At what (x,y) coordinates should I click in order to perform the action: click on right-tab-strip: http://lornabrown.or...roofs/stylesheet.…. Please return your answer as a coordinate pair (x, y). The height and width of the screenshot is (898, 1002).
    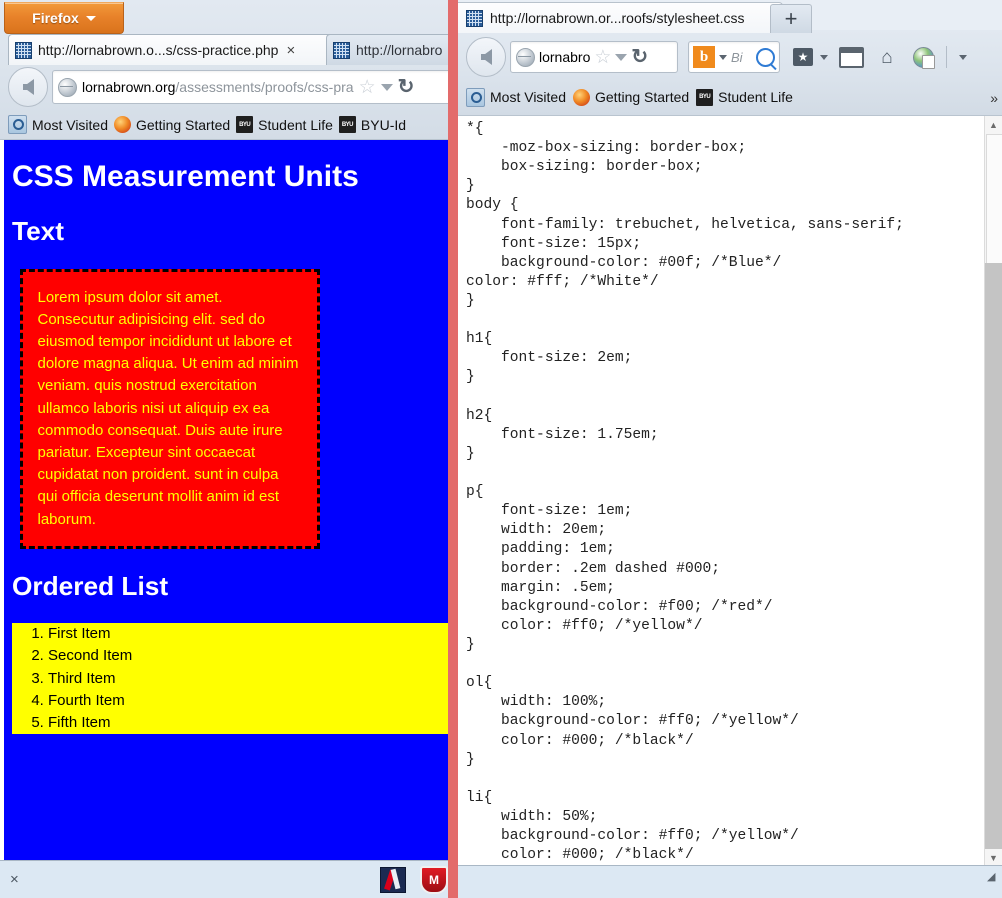
    Looking at the image, I should click on (730, 16).